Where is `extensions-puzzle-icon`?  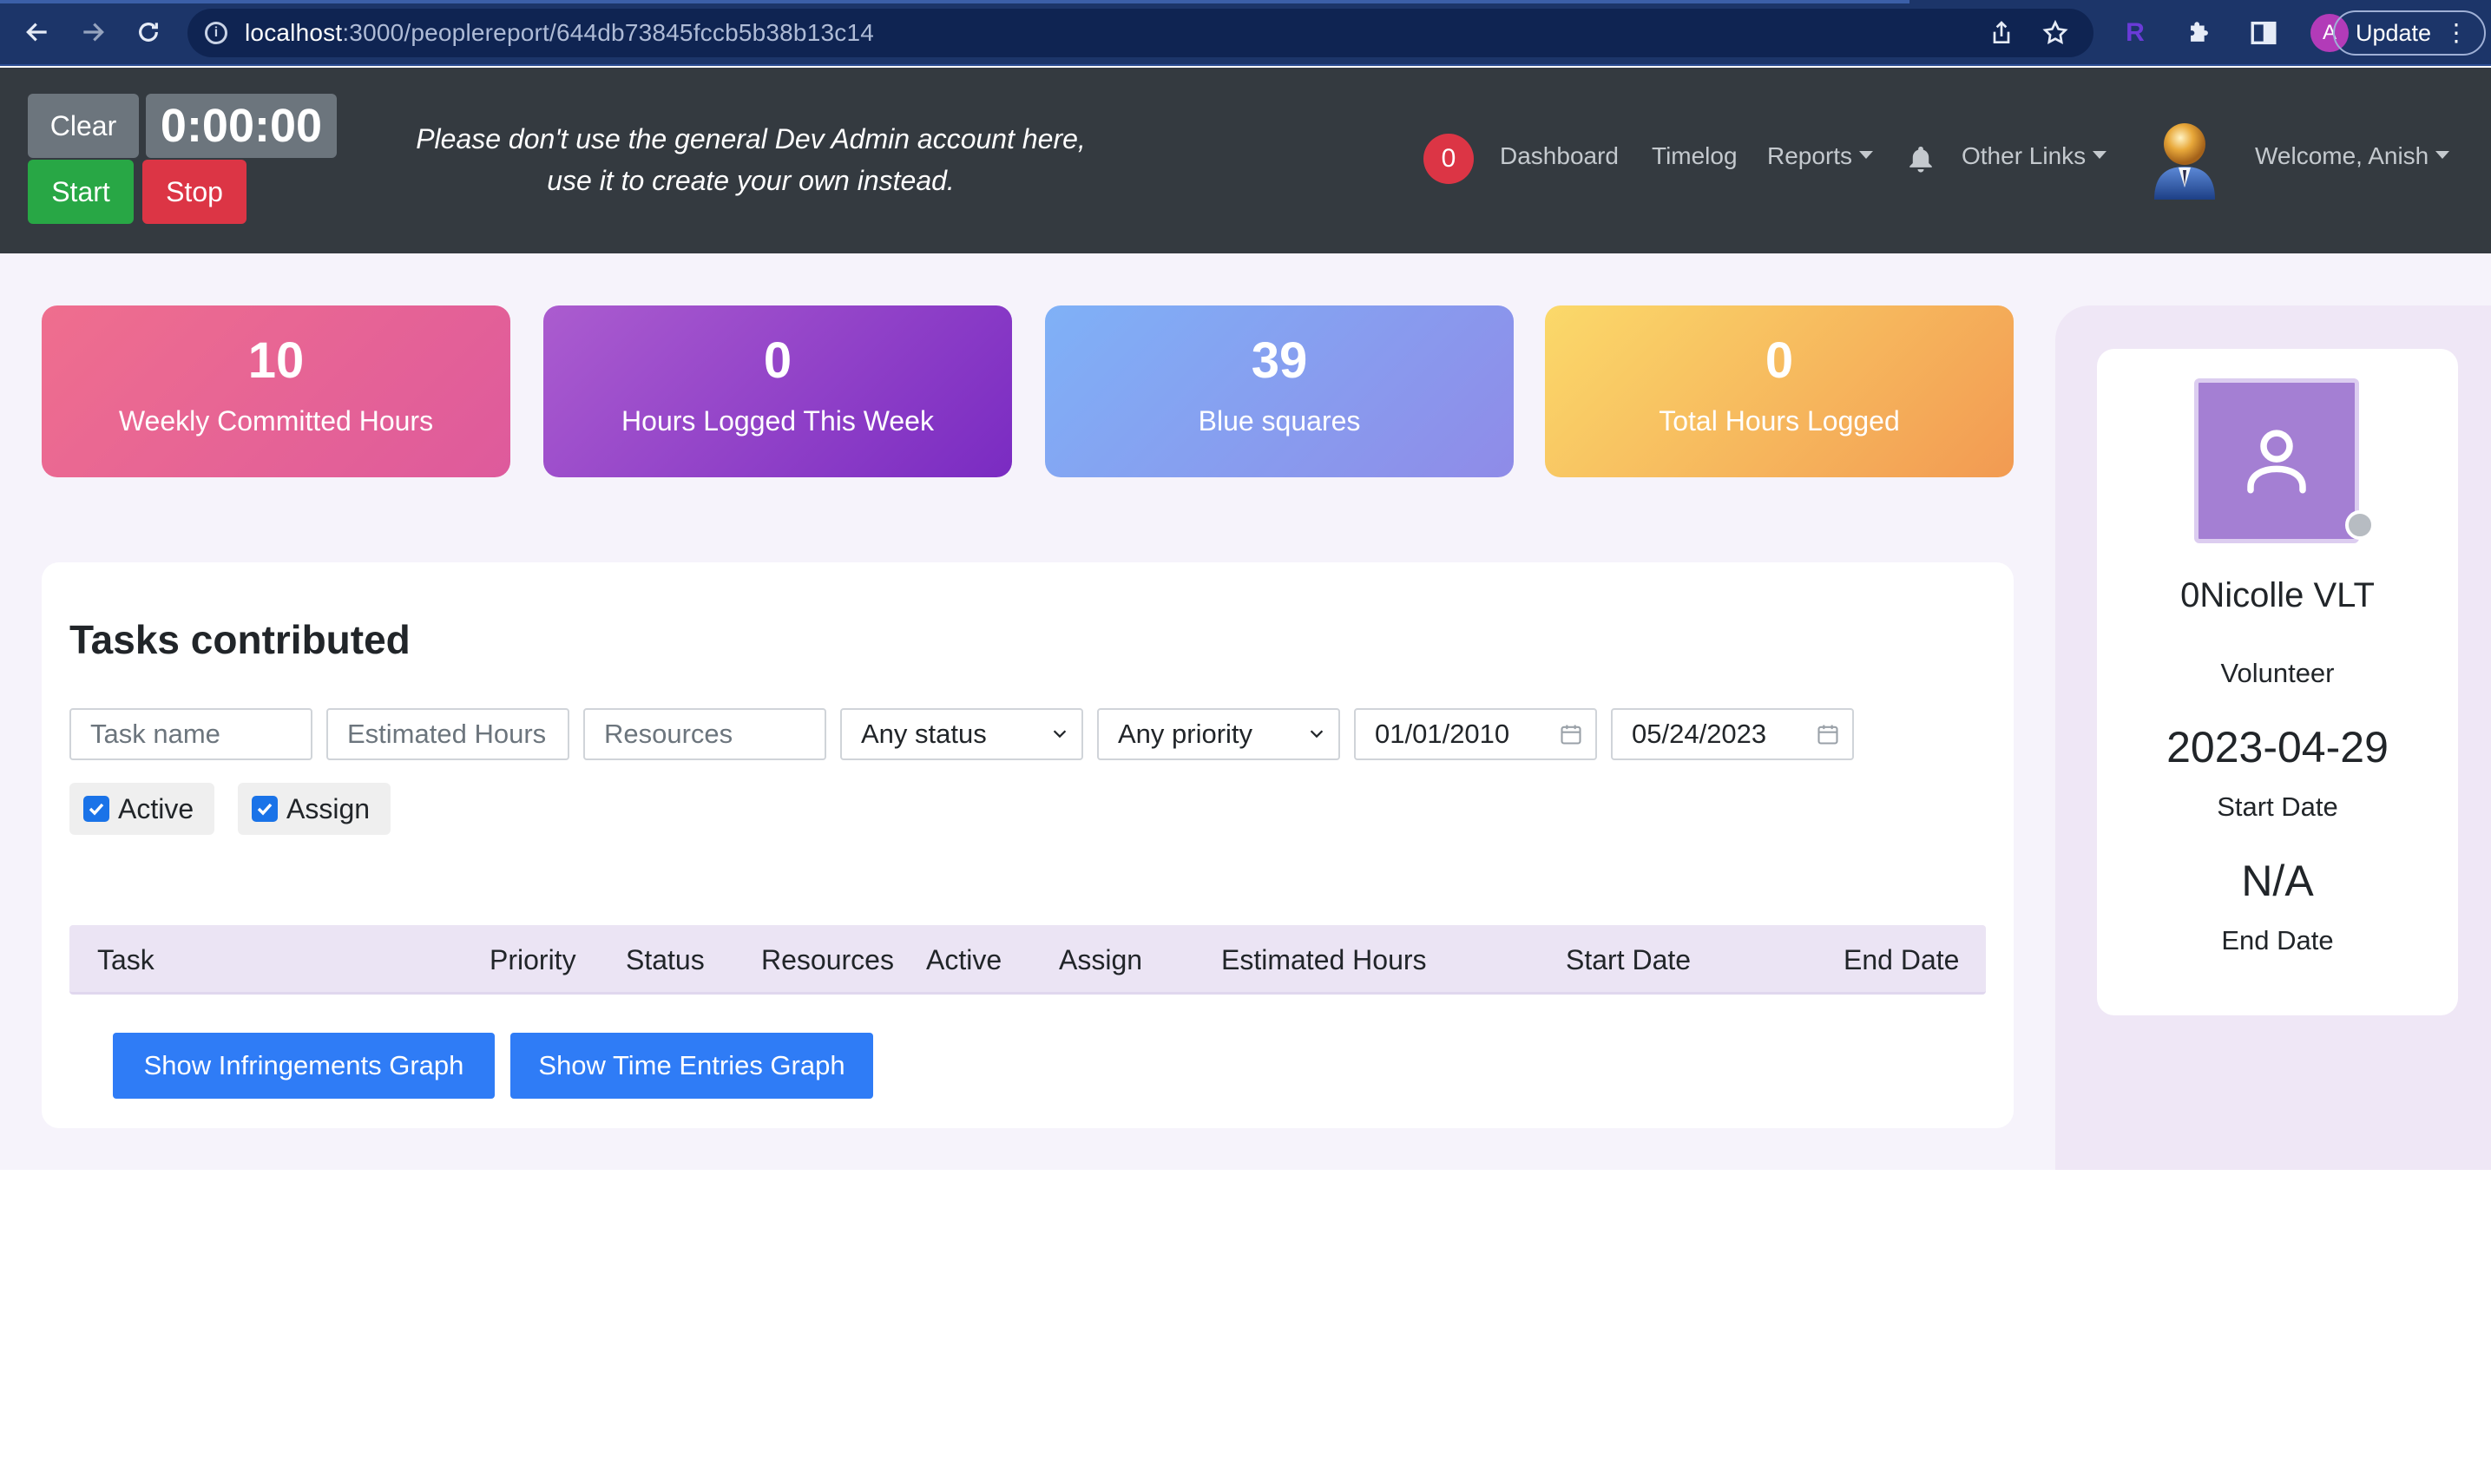
extensions-puzzle-icon is located at coordinates (2199, 33).